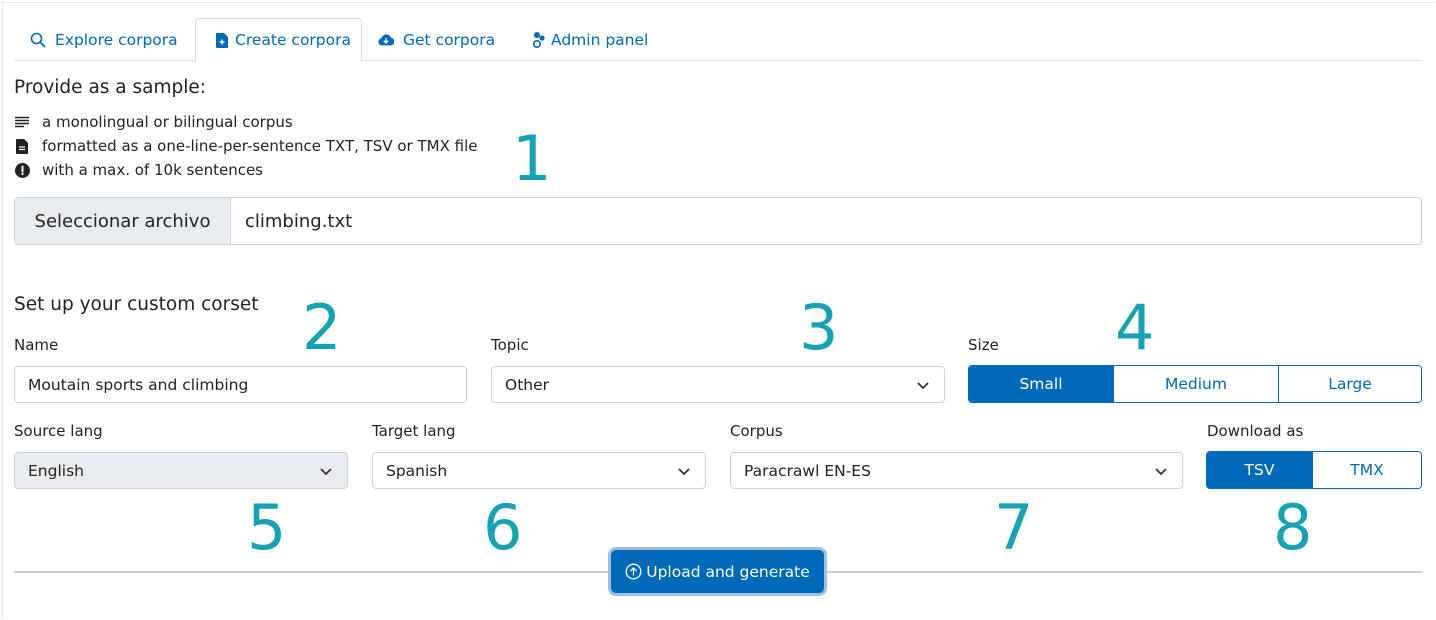 This screenshot has width=1436, height=620. Describe the element at coordinates (414, 431) in the screenshot. I see `target-lang-label: Target lang` at that location.